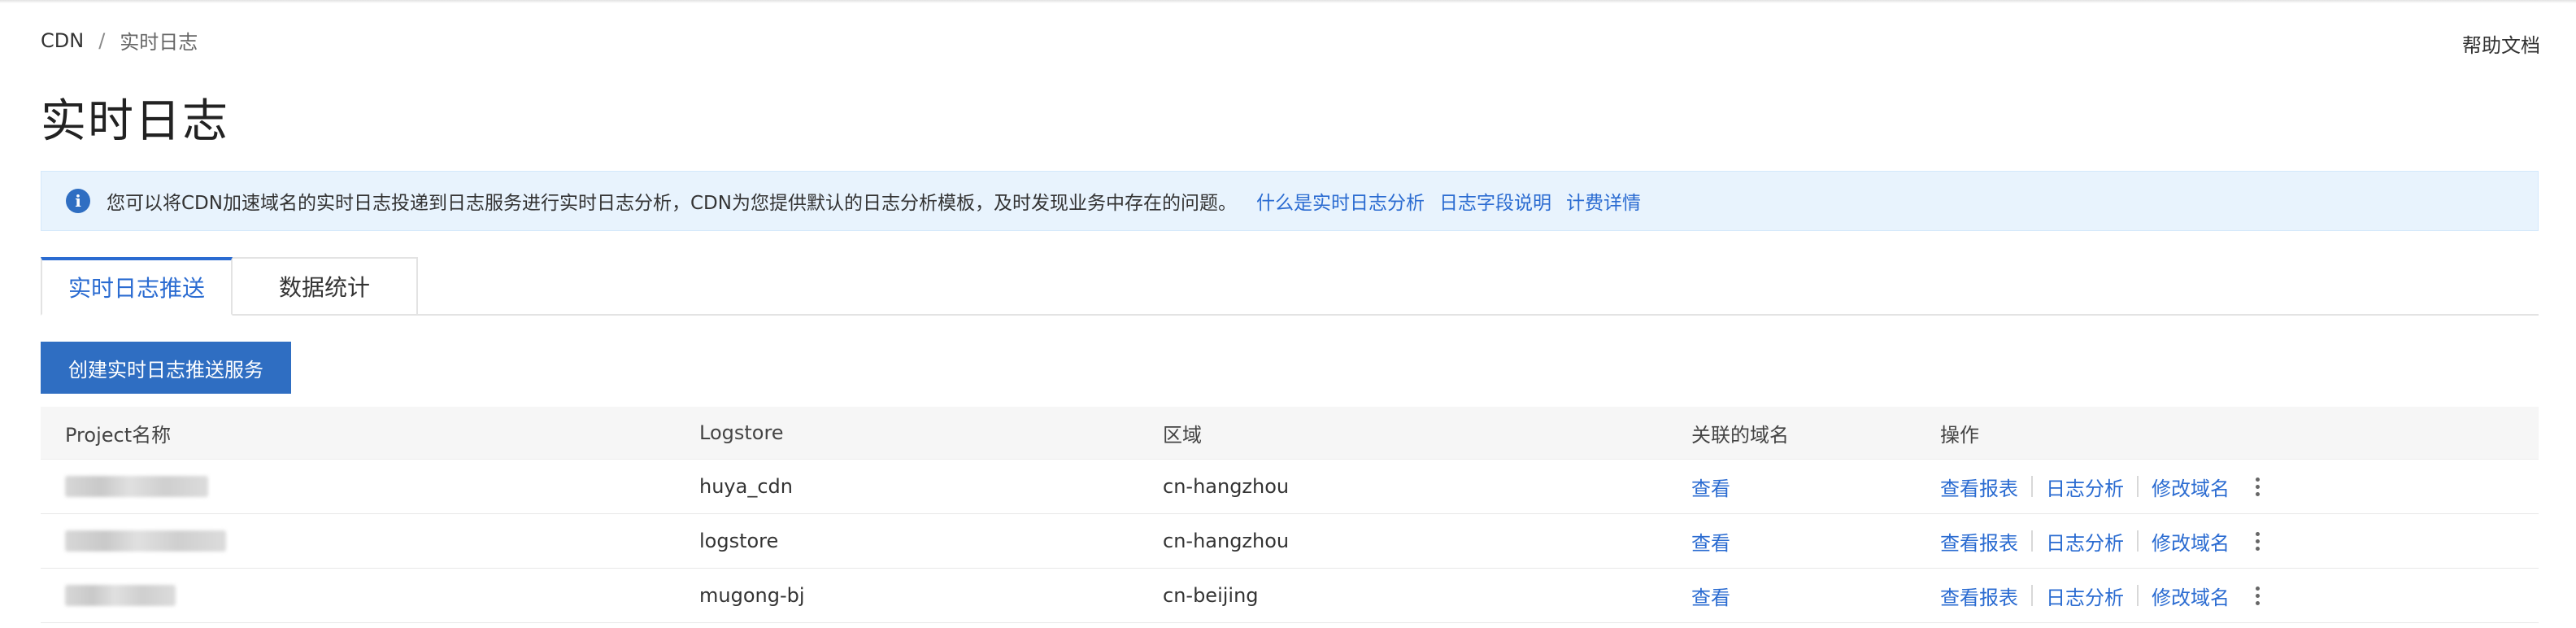  Describe the element at coordinates (118, 435) in the screenshot. I see `header-project: Project名称` at that location.